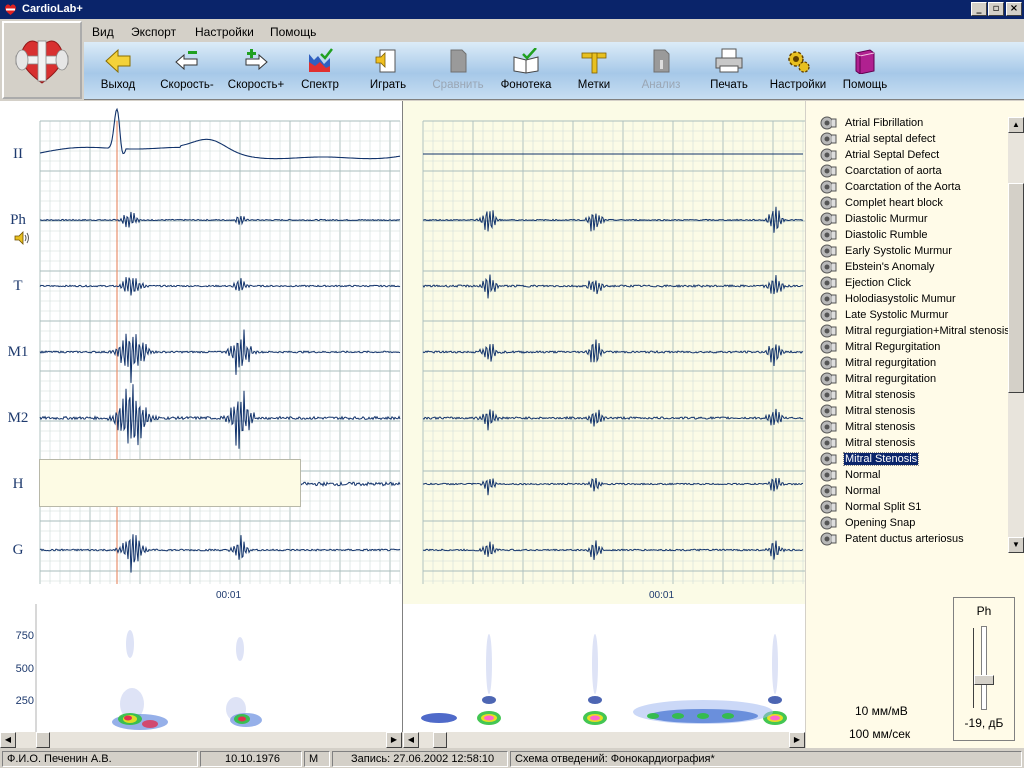 This screenshot has height=768, width=1024. I want to click on panel-divider, so click(402, 416).